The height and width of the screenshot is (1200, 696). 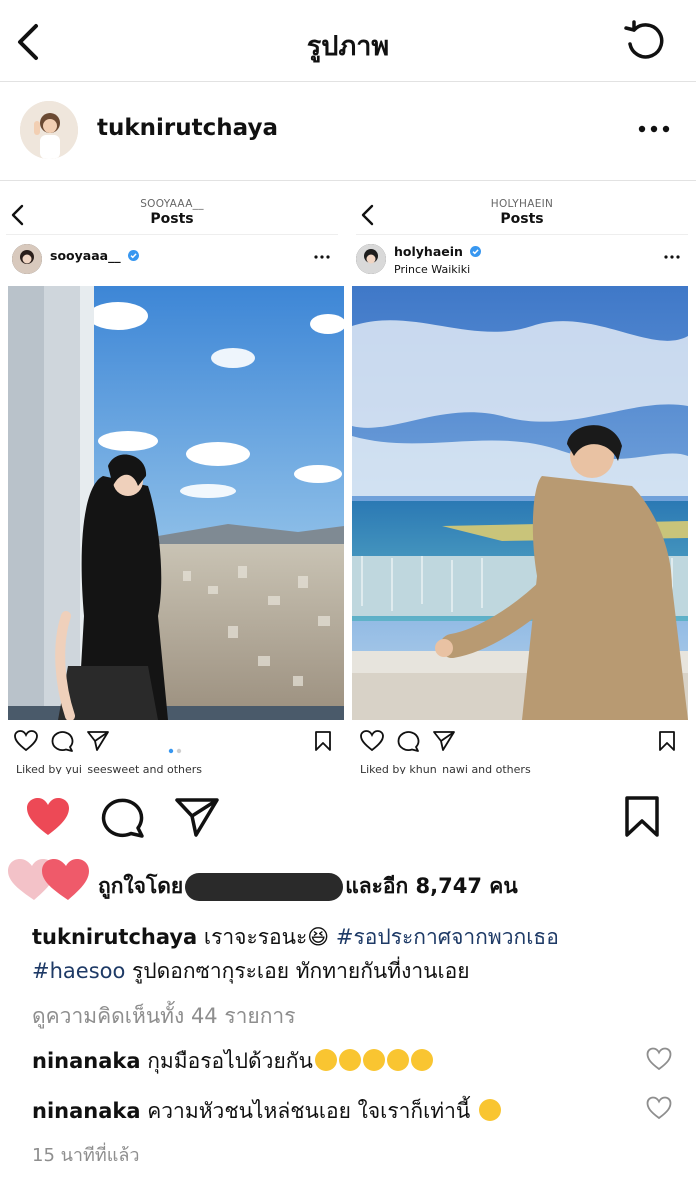 What do you see at coordinates (264, 887) in the screenshot?
I see `redacted-name` at bounding box center [264, 887].